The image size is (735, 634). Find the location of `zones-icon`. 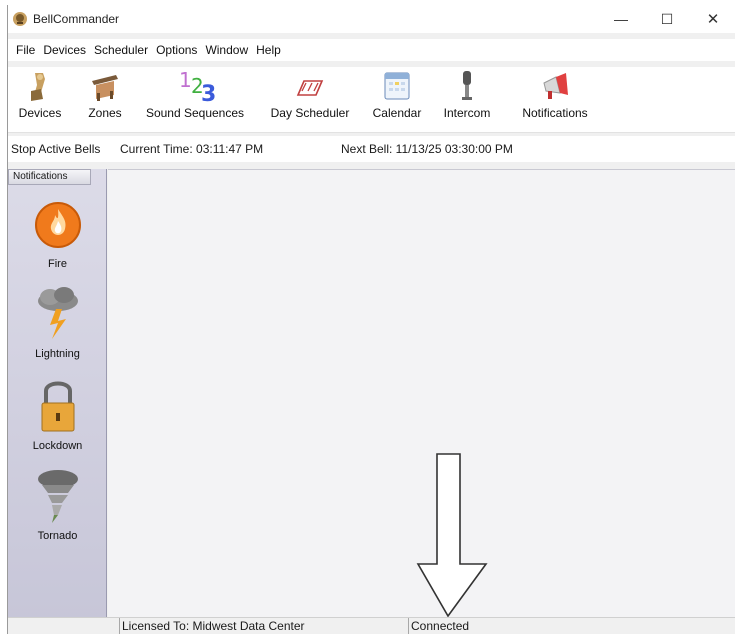

zones-icon is located at coordinates (105, 88).